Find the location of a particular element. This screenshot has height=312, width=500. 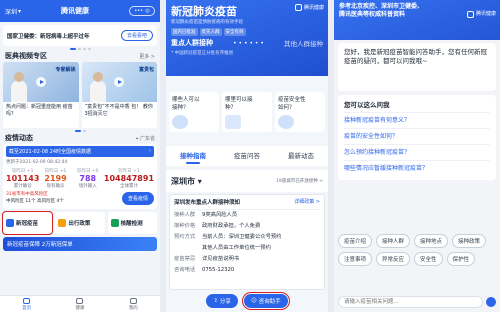

service-label: 核酸检测 is located at coordinates (131, 224).